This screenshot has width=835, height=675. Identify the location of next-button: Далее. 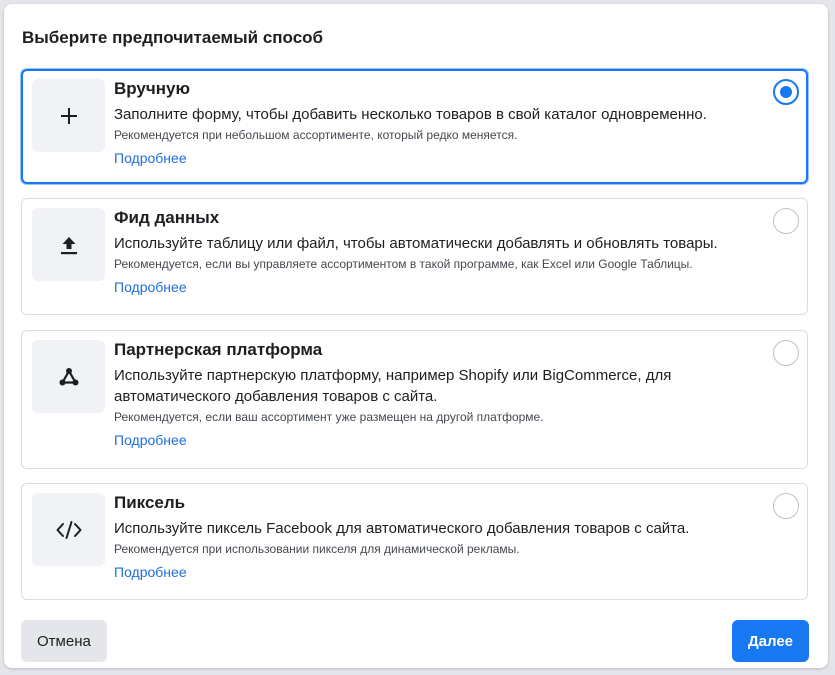
(770, 641).